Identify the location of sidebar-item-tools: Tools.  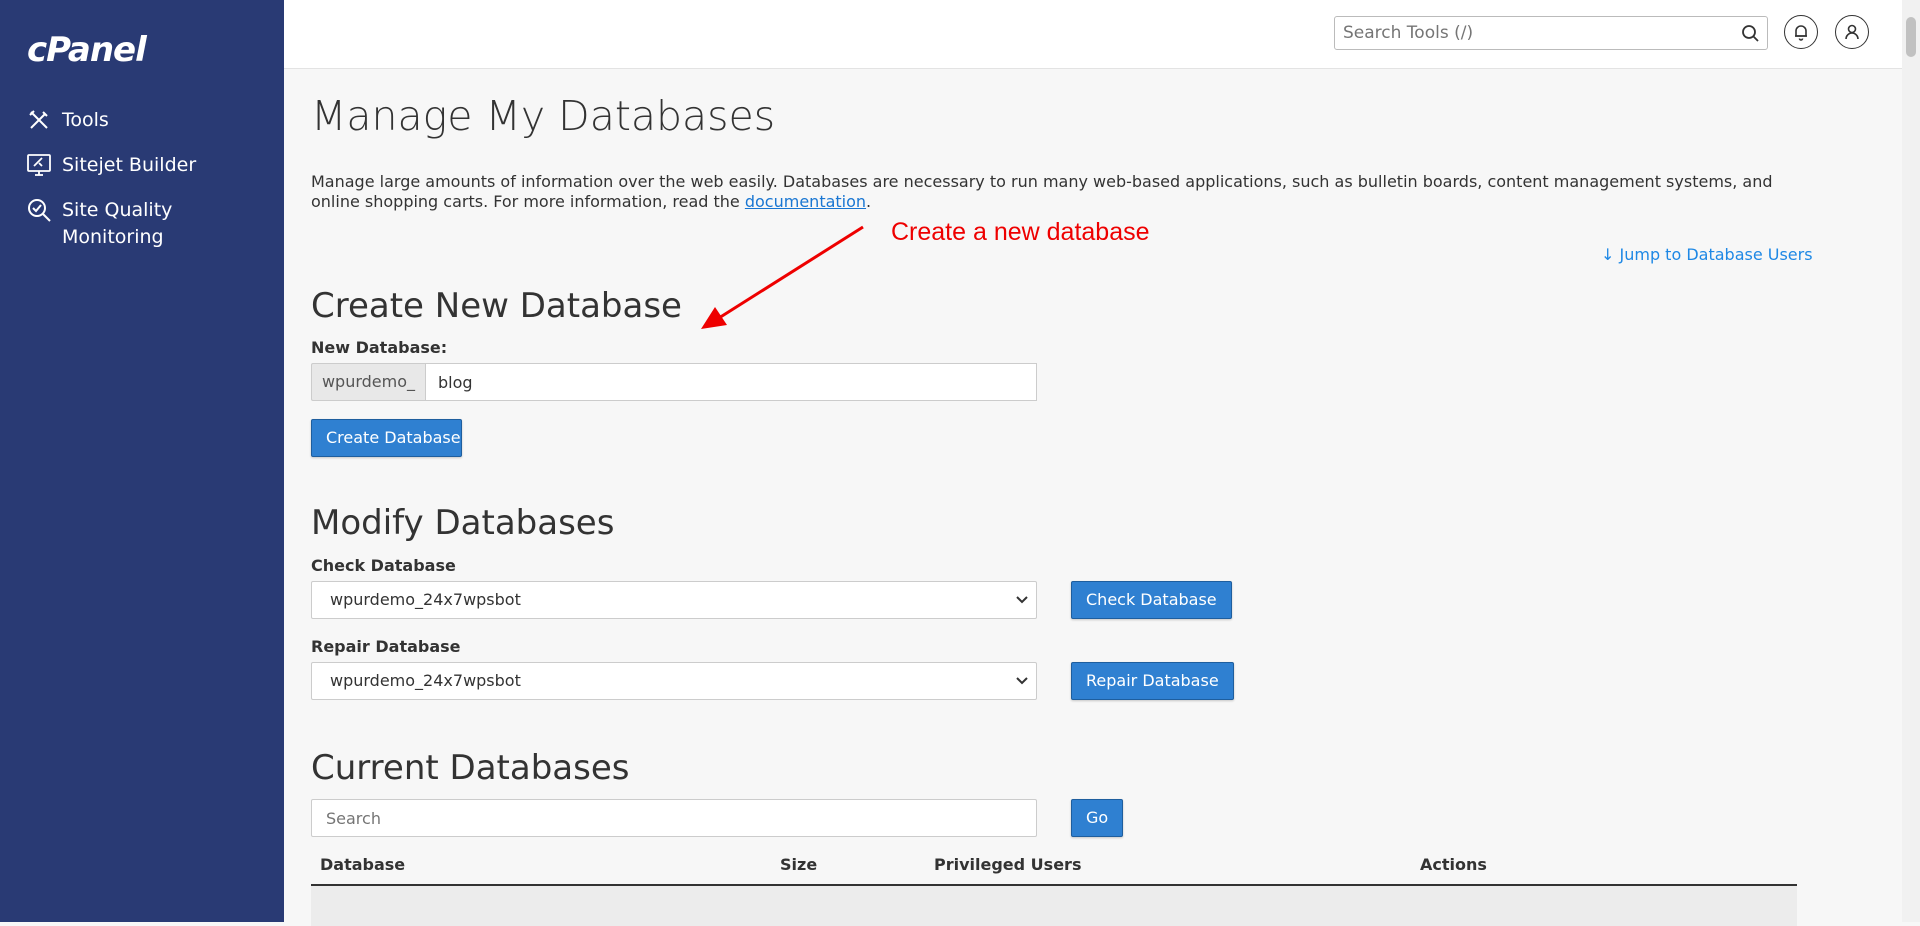
(67, 120).